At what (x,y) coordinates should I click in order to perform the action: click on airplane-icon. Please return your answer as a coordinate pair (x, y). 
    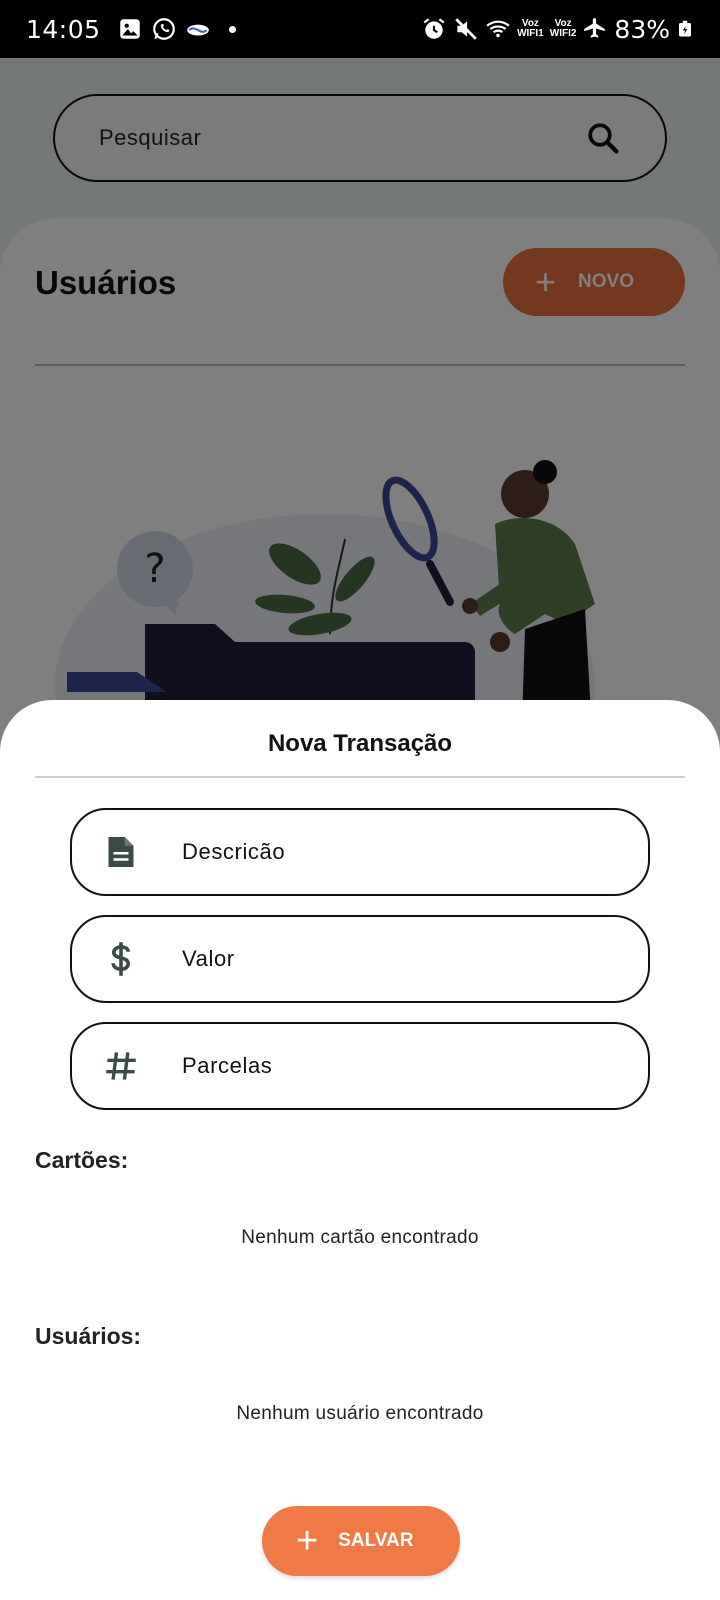
    Looking at the image, I should click on (595, 28).